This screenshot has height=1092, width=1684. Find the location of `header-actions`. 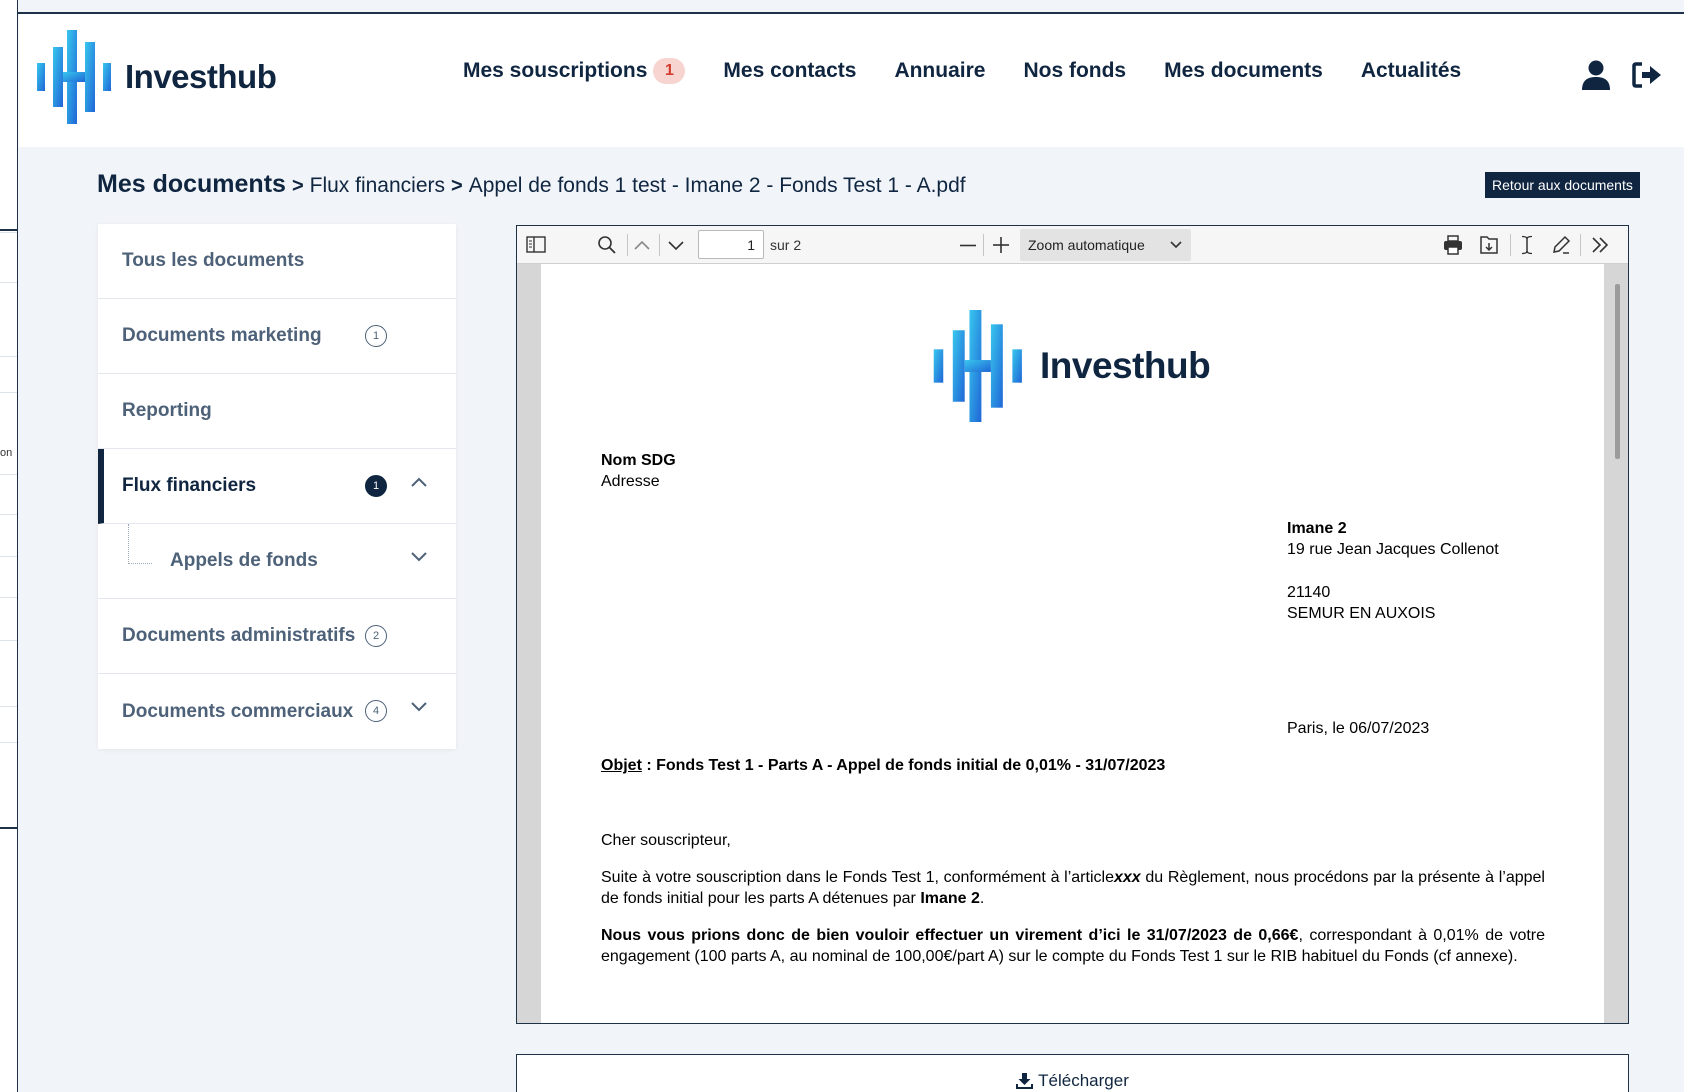

header-actions is located at coordinates (1611, 77).